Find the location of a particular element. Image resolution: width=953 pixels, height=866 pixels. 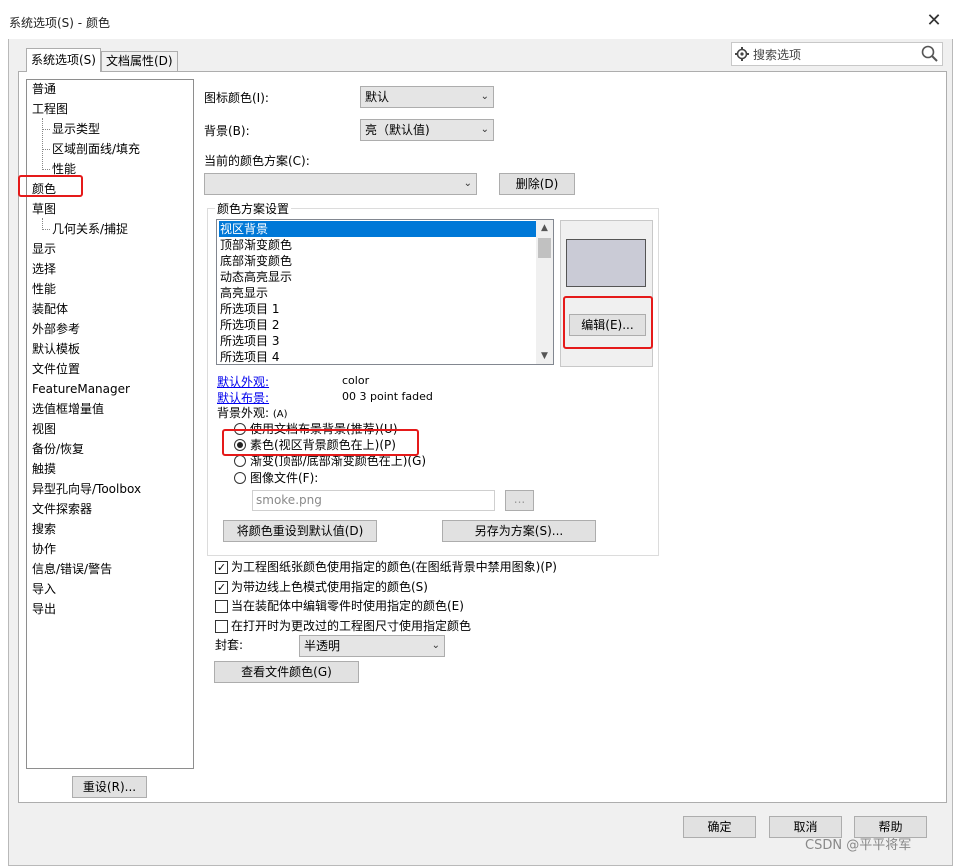

scroll-up-icon: ▲ is located at coordinates (544, 228).